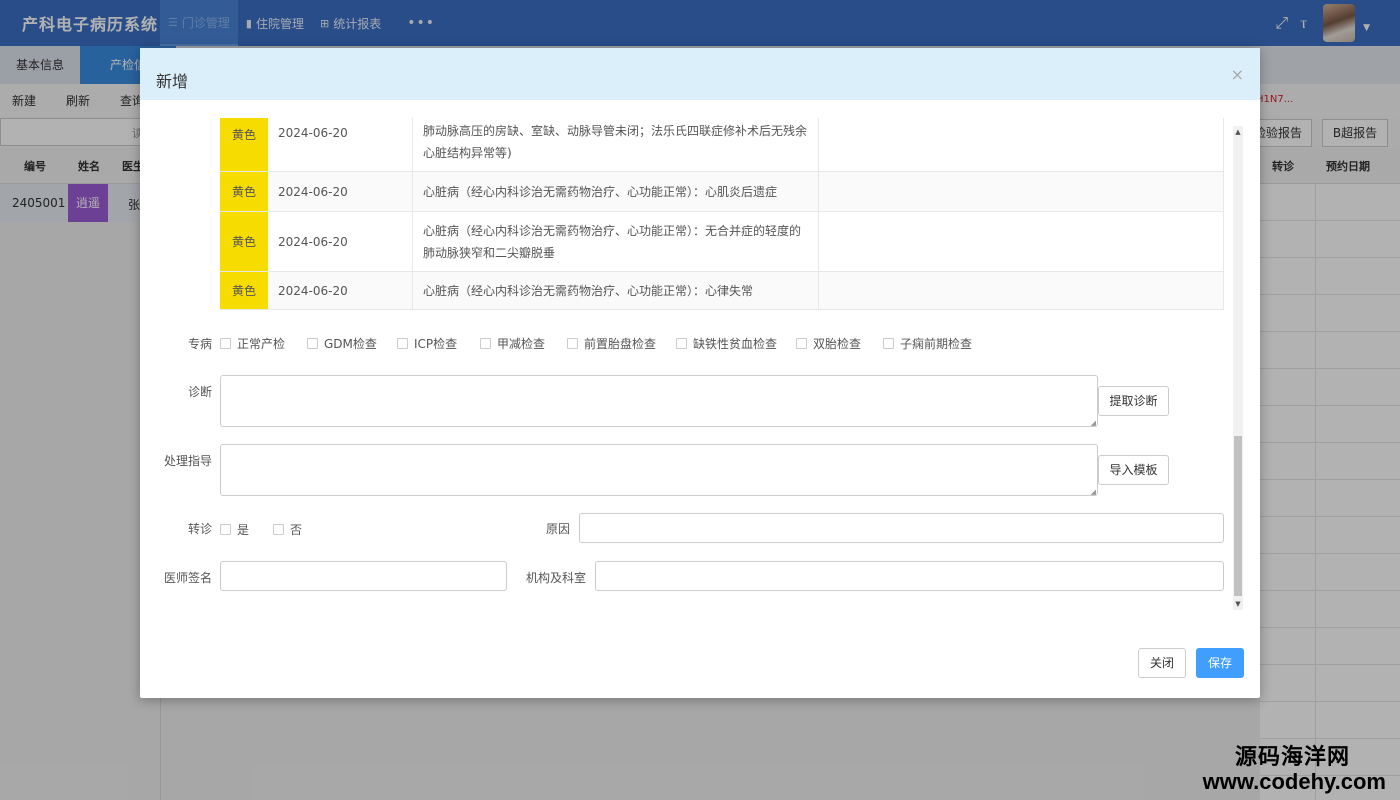 This screenshot has width=1400, height=800. What do you see at coordinates (659, 470) in the screenshot?
I see `guidance-textarea` at bounding box center [659, 470].